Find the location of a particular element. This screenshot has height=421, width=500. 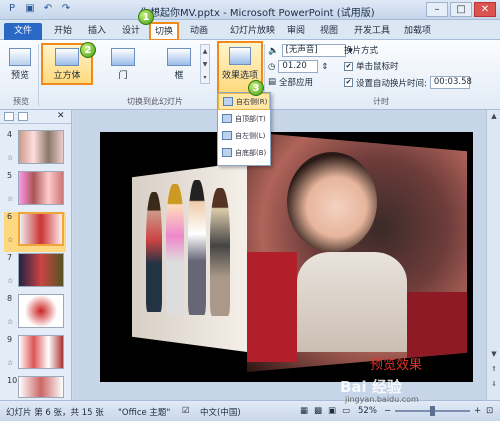

window-title: 你想起你MV.pptx - Microsoft PowerPoint (试用版) is located at coordinates (257, 13).